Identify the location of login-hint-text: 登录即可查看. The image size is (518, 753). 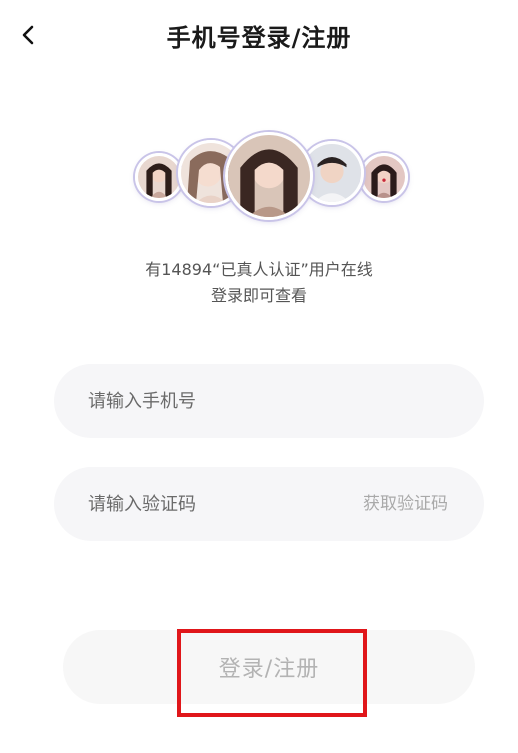
(258, 295).